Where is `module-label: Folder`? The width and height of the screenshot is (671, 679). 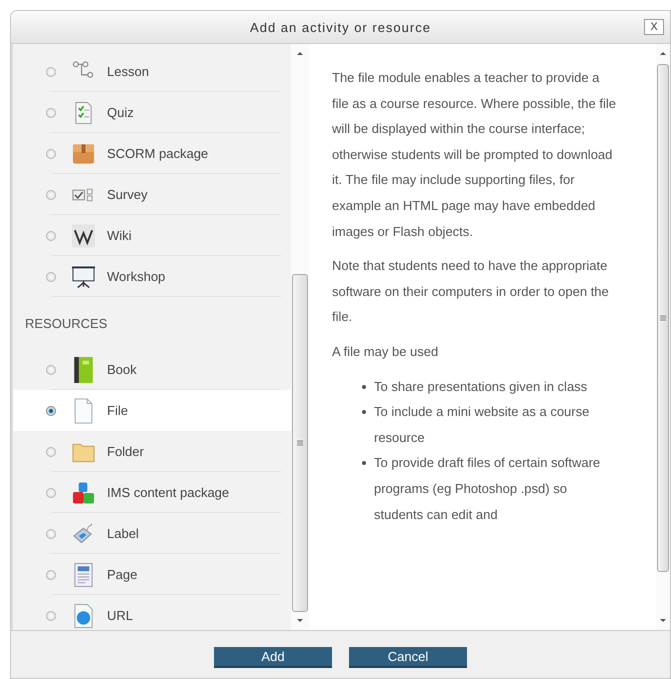 module-label: Folder is located at coordinates (125, 451).